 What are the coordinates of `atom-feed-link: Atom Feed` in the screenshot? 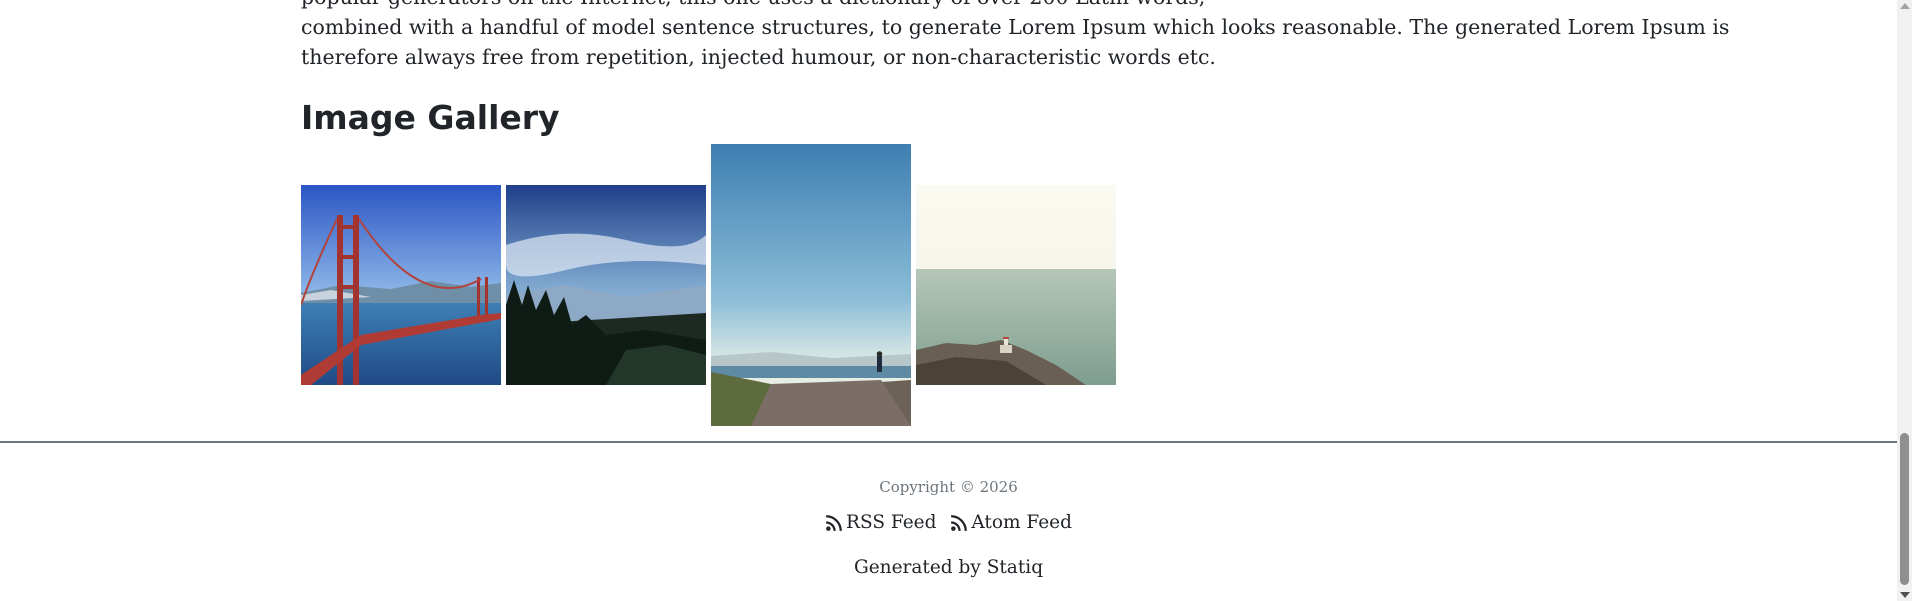 It's located at (1011, 522).